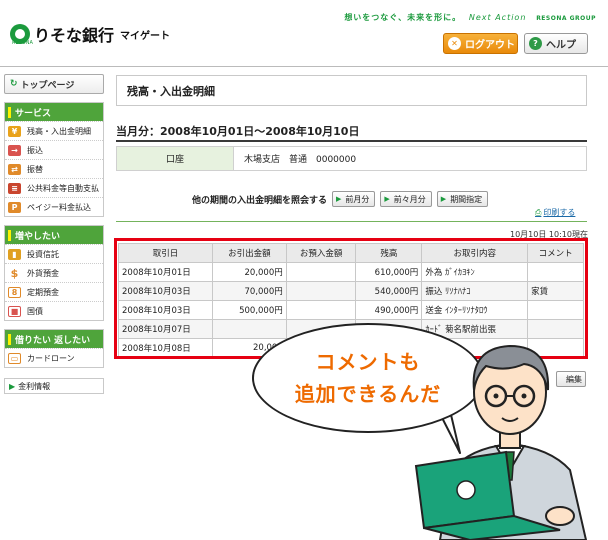 The width and height of the screenshot is (608, 540). Describe the element at coordinates (54, 149) in the screenshot. I see `sidebar-item-transfer: → 振込` at that location.